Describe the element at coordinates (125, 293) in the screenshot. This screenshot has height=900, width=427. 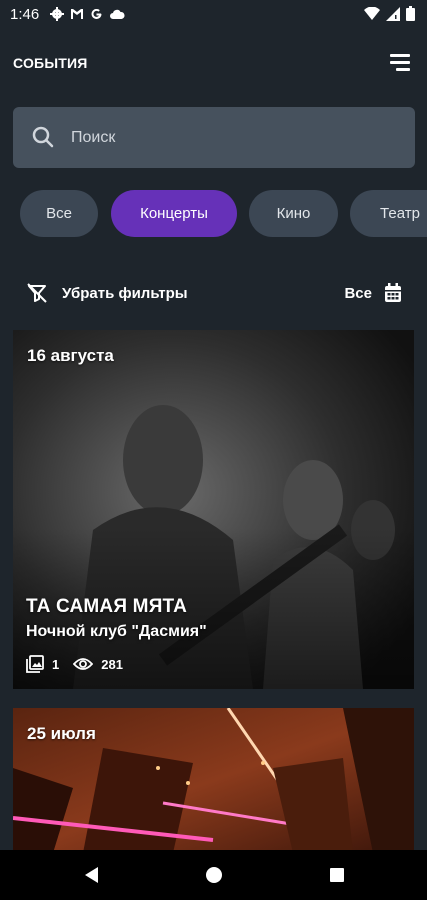
I see `clear-filters-label: Убрать фильтры` at that location.